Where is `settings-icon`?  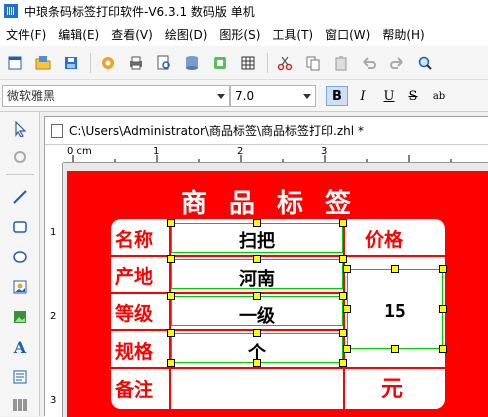 settings-icon is located at coordinates (108, 63).